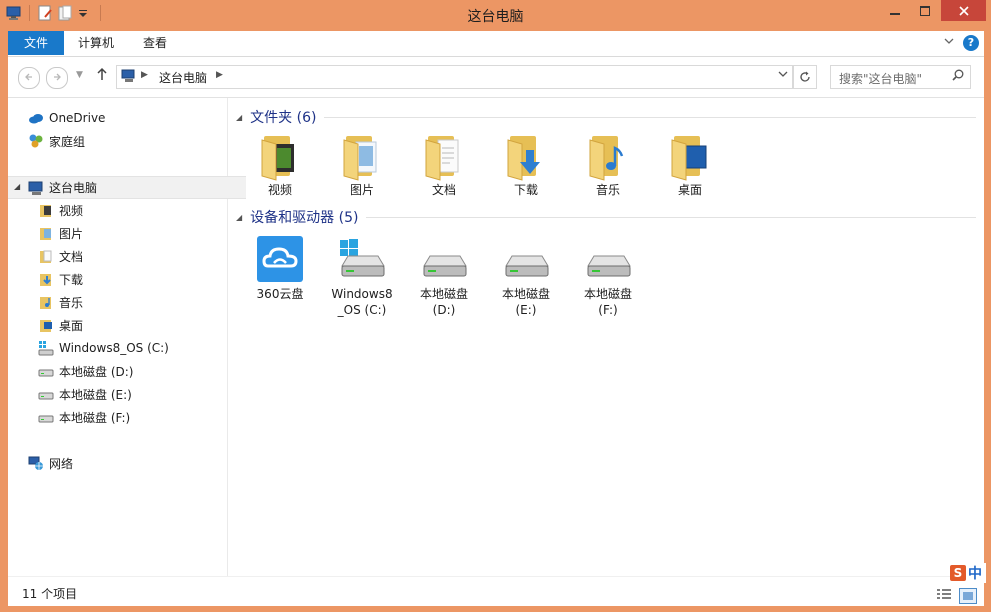 This screenshot has width=991, height=612. What do you see at coordinates (127, 187) in the screenshot?
I see `sidebar-item-this-pc: ◢ 这台电脑` at bounding box center [127, 187].